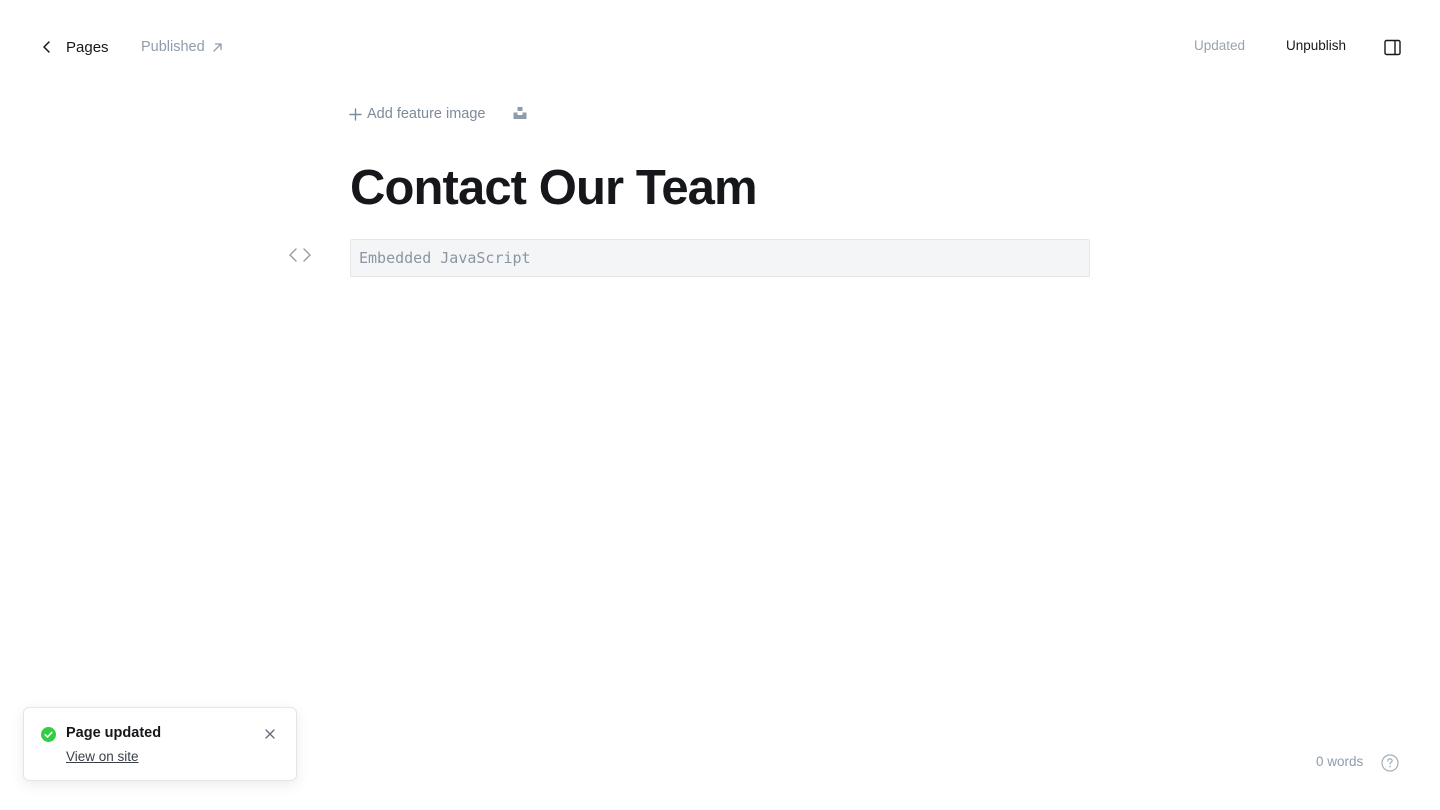  I want to click on word-count: 0 words, so click(1340, 761).